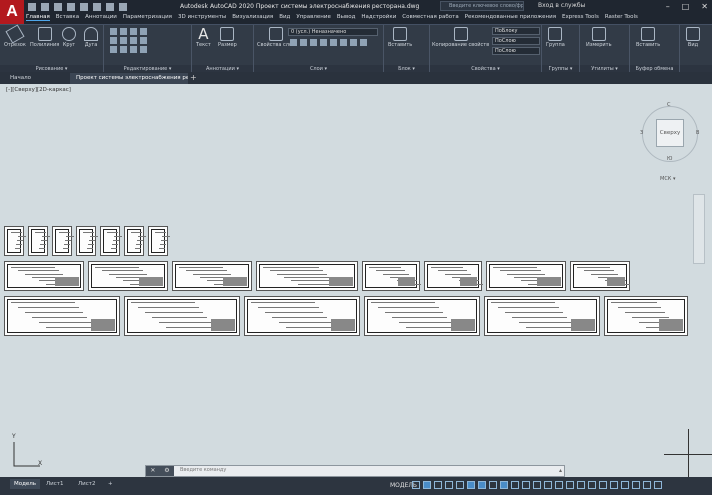 Image resolution: width=712 pixels, height=495 pixels. Describe the element at coordinates (133, 31) in the screenshot. I see `trim-icon` at that location.